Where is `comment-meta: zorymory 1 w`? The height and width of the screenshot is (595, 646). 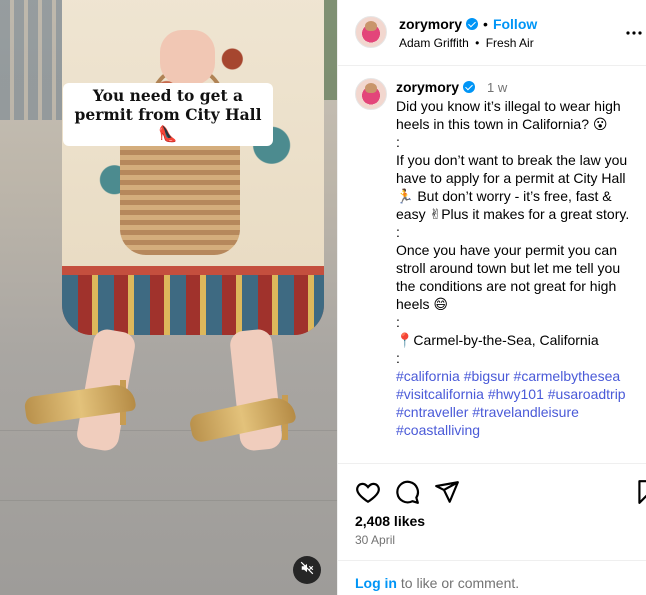 comment-meta: zorymory 1 w is located at coordinates (451, 87).